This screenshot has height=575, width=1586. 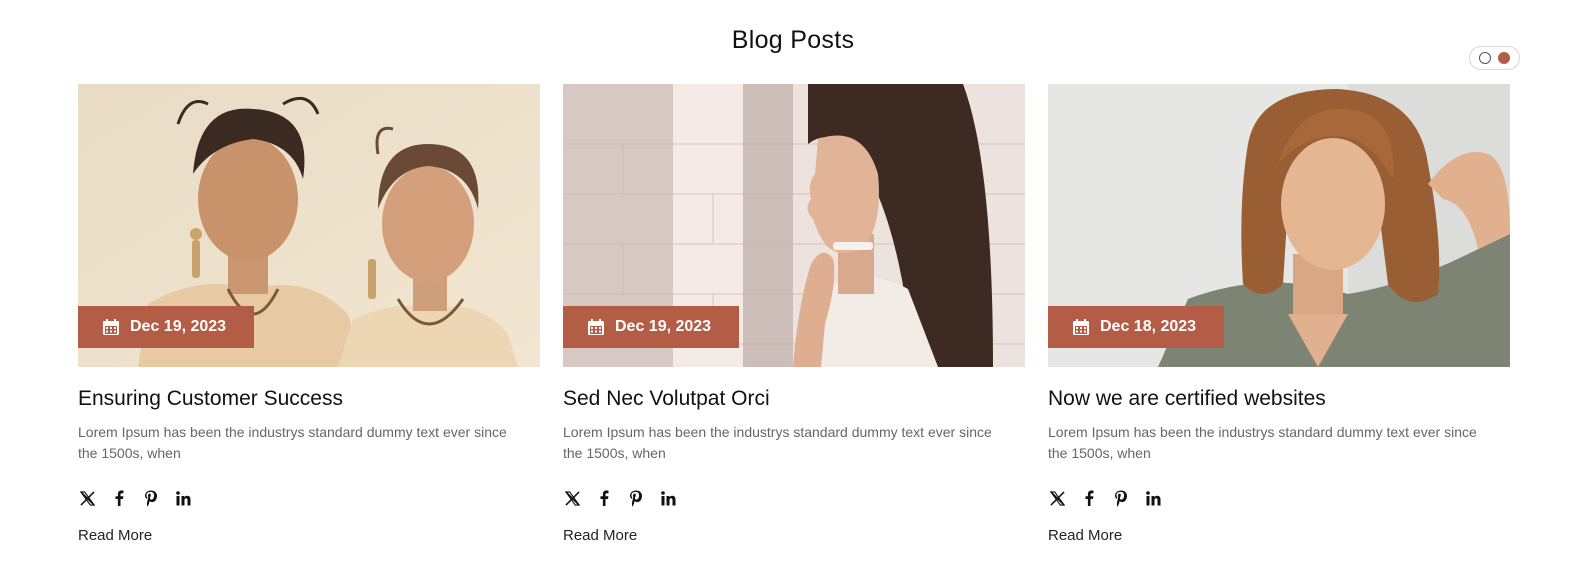 What do you see at coordinates (1494, 58) in the screenshot?
I see `carousel-pager` at bounding box center [1494, 58].